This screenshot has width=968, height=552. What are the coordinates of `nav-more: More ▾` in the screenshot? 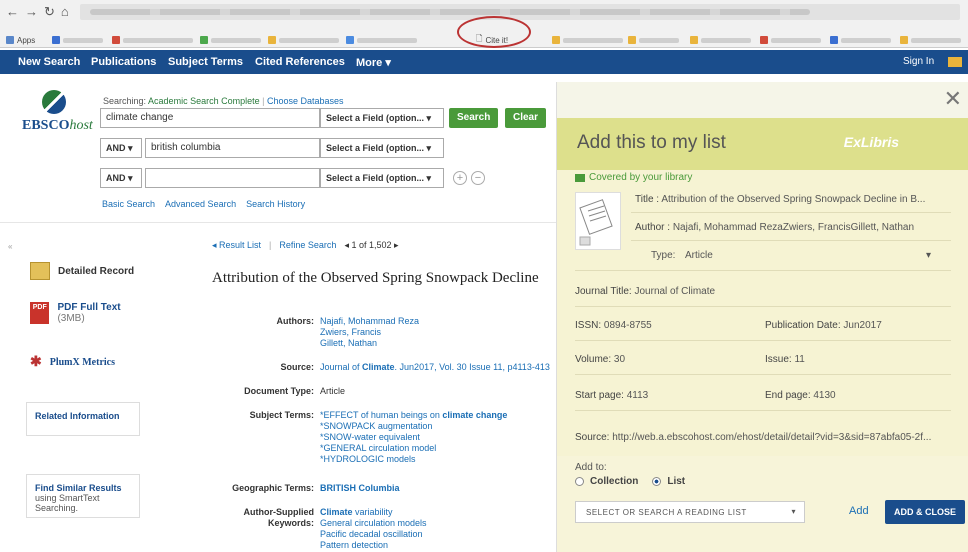 It's located at (373, 62).